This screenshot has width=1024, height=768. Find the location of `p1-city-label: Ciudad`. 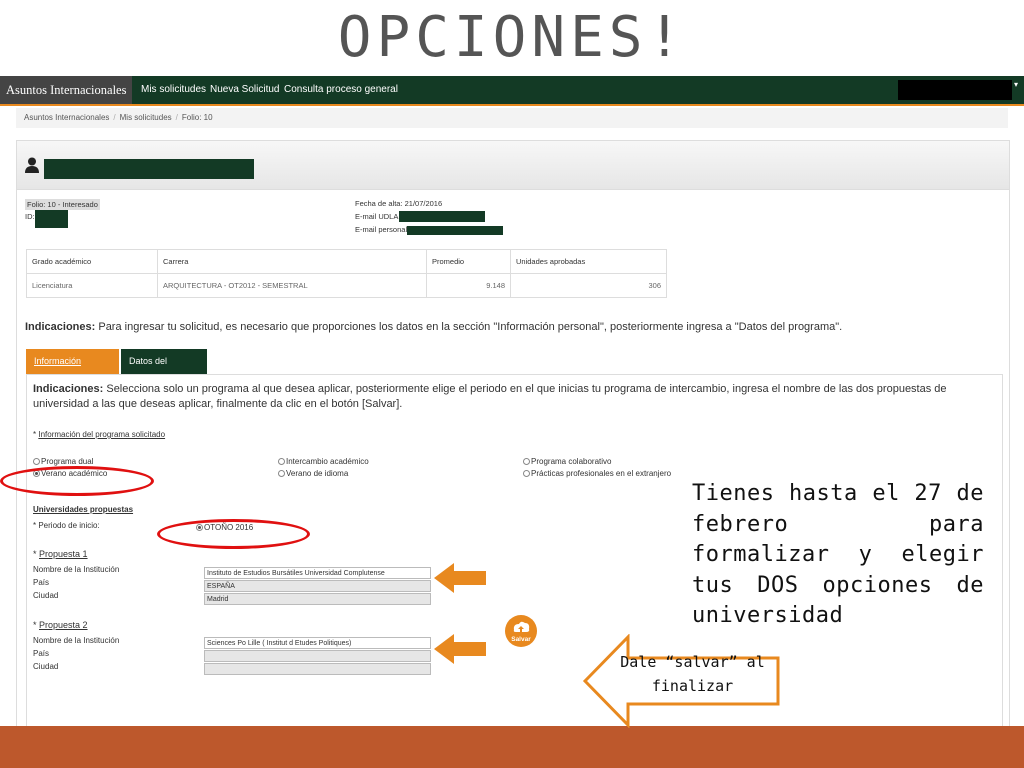

p1-city-label: Ciudad is located at coordinates (46, 595).